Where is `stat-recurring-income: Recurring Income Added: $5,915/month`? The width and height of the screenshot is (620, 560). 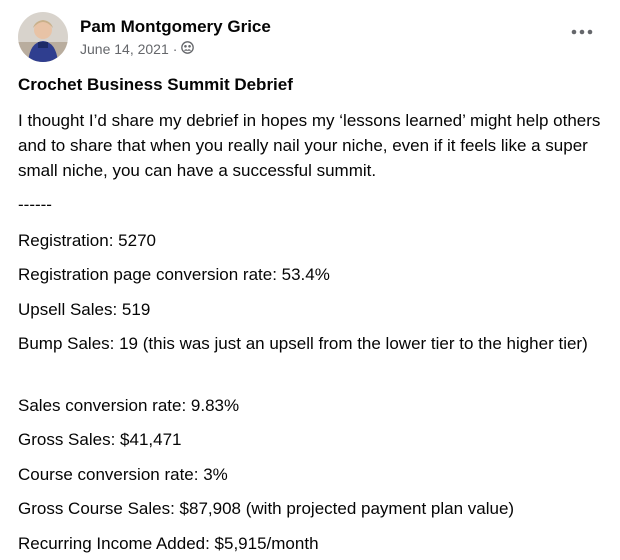 stat-recurring-income: Recurring Income Added: $5,915/month is located at coordinates (168, 543).